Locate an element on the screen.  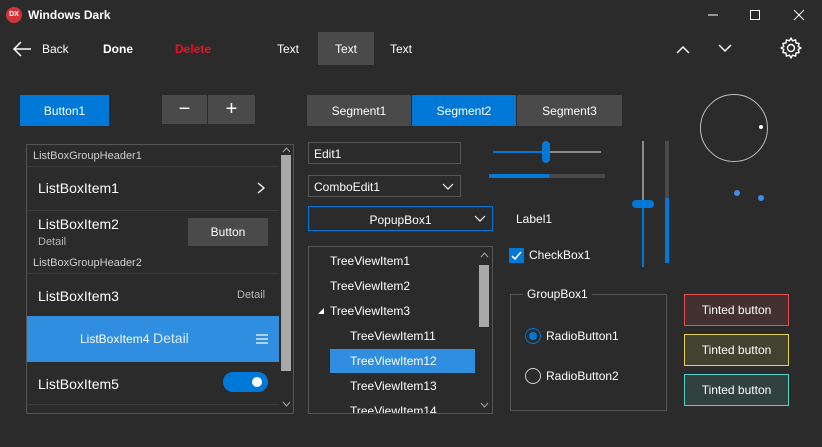
radio-button-2: RadioButton2 is located at coordinates (572, 376).